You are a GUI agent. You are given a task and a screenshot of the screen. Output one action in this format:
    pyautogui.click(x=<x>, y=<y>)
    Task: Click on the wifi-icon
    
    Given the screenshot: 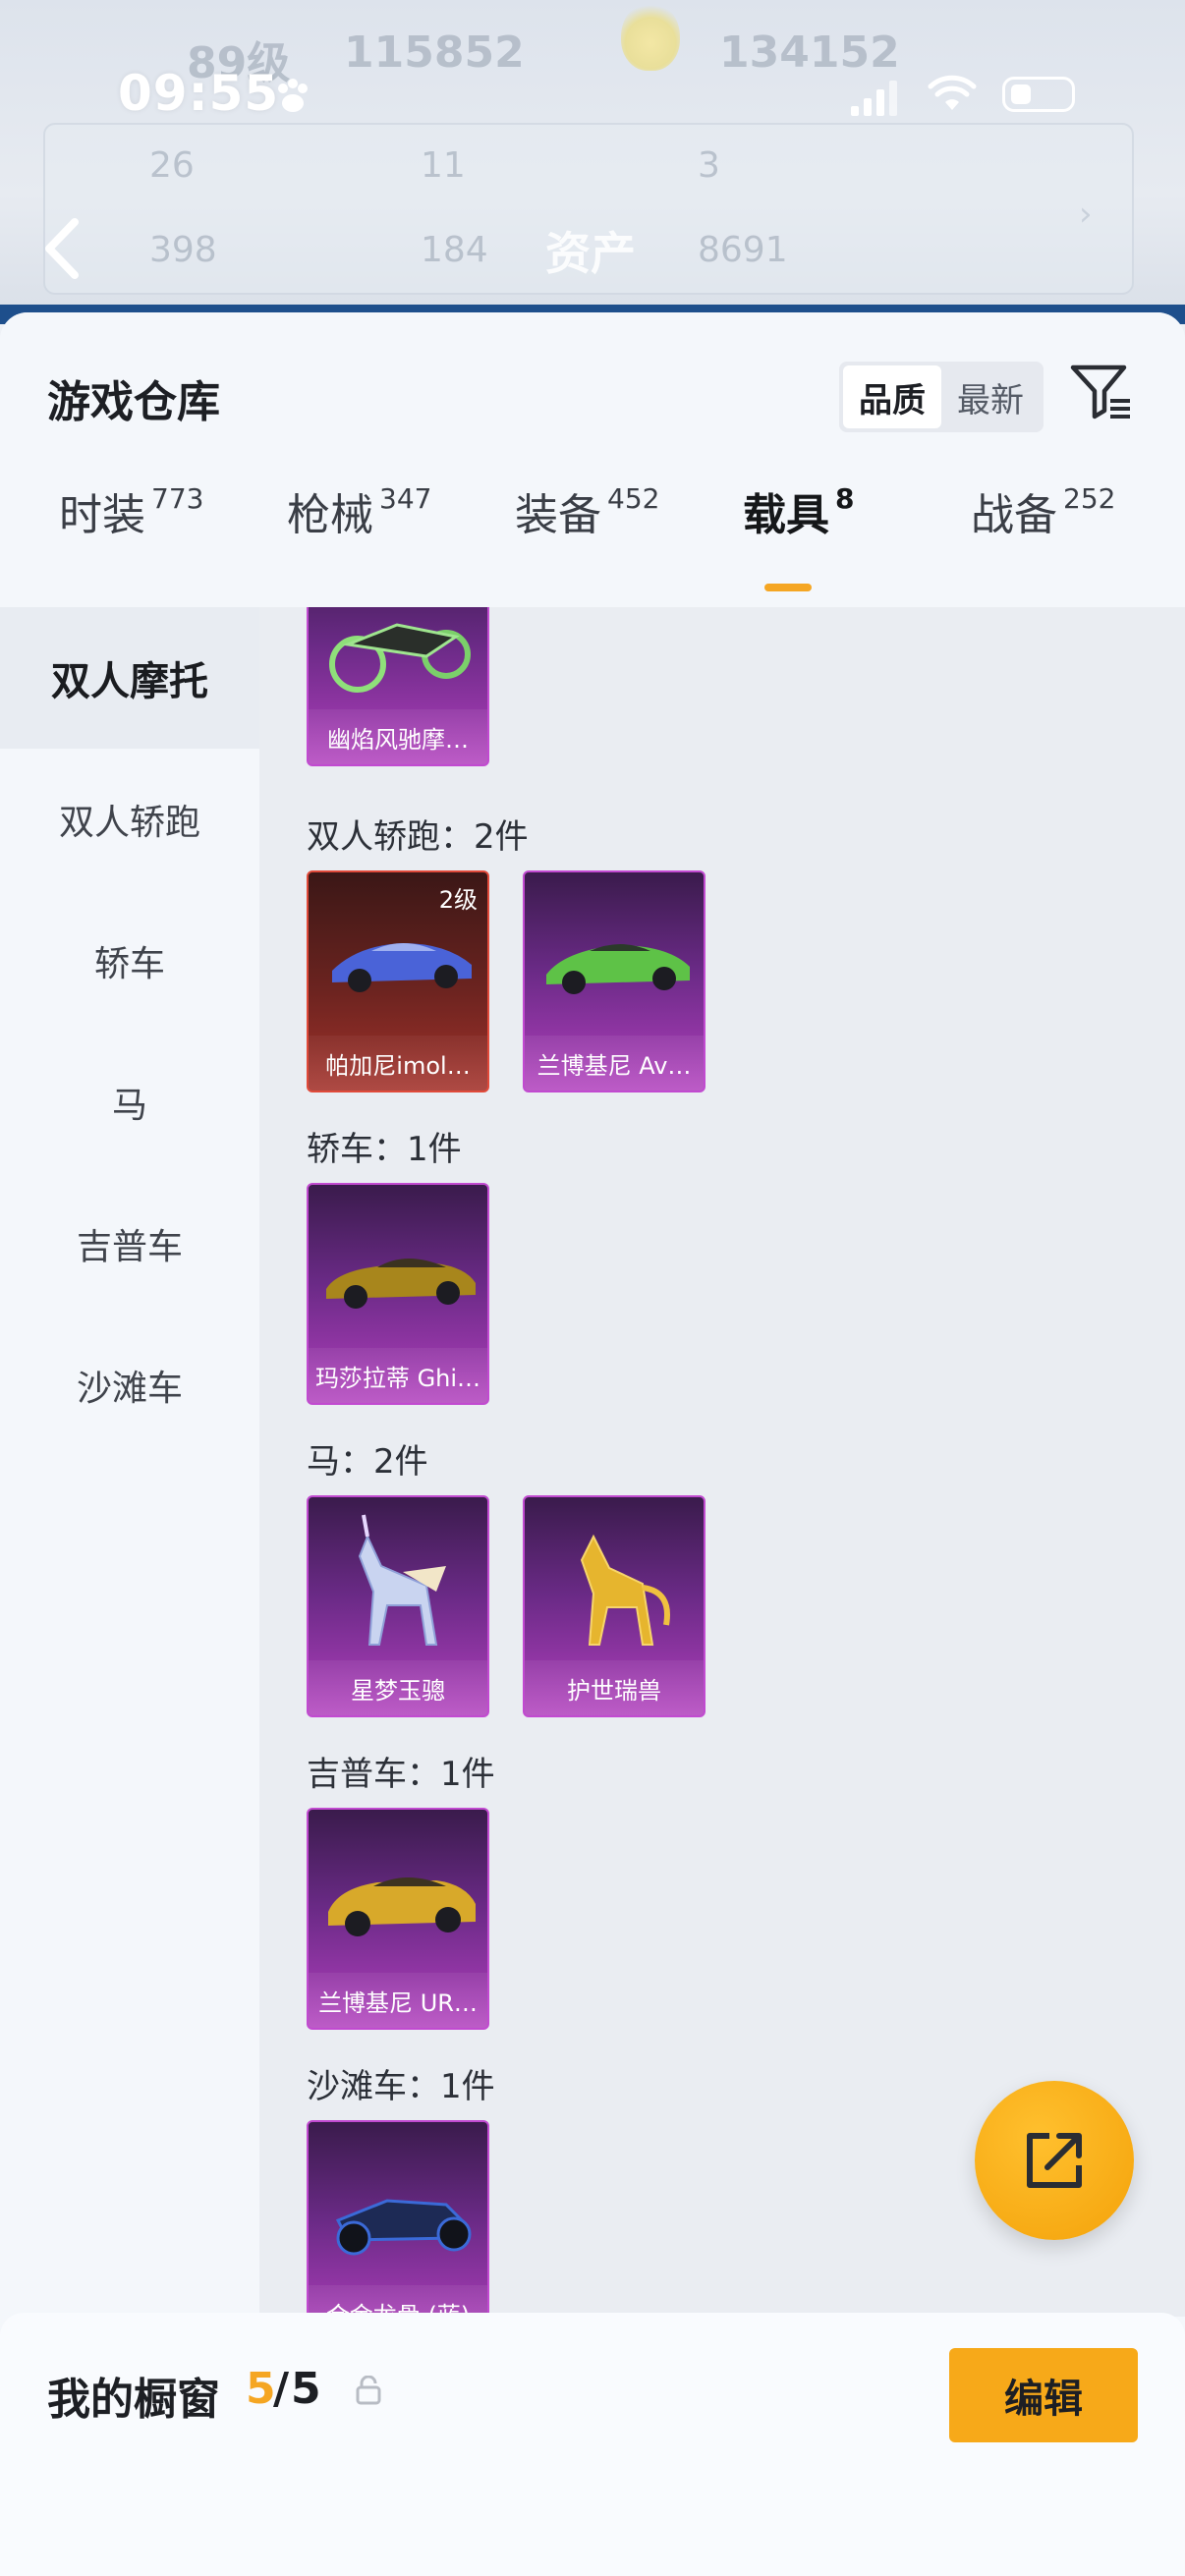 What is the action you would take?
    pyautogui.click(x=953, y=92)
    